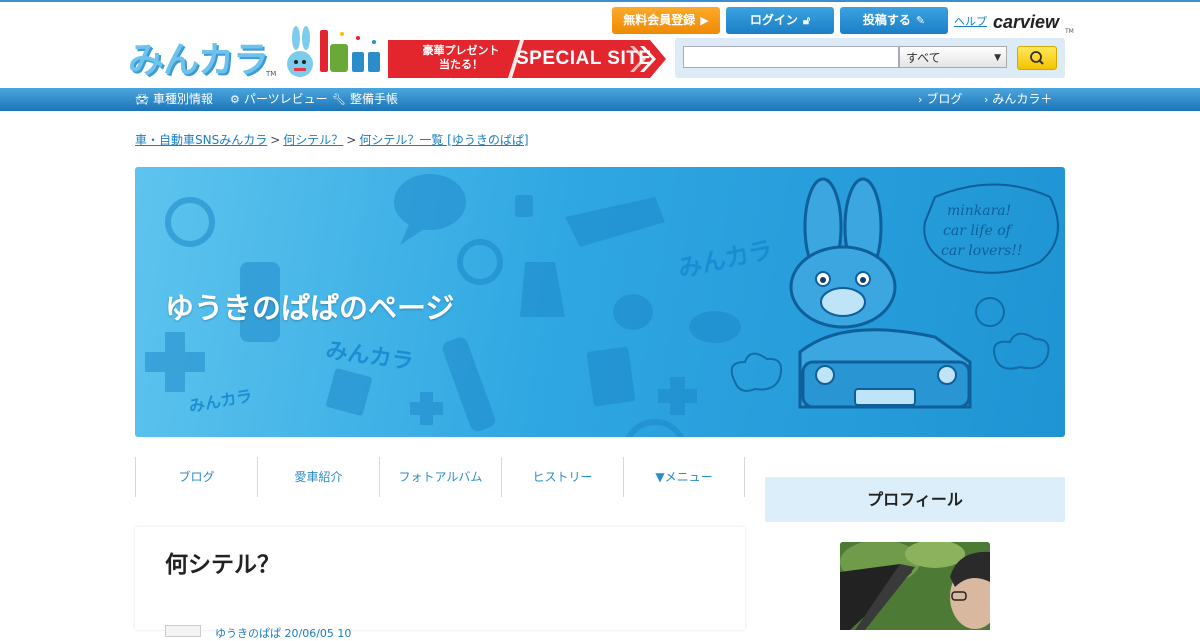 The height and width of the screenshot is (641, 1200). What do you see at coordinates (923, 58) in the screenshot?
I see `search-category-value: すべて` at bounding box center [923, 58].